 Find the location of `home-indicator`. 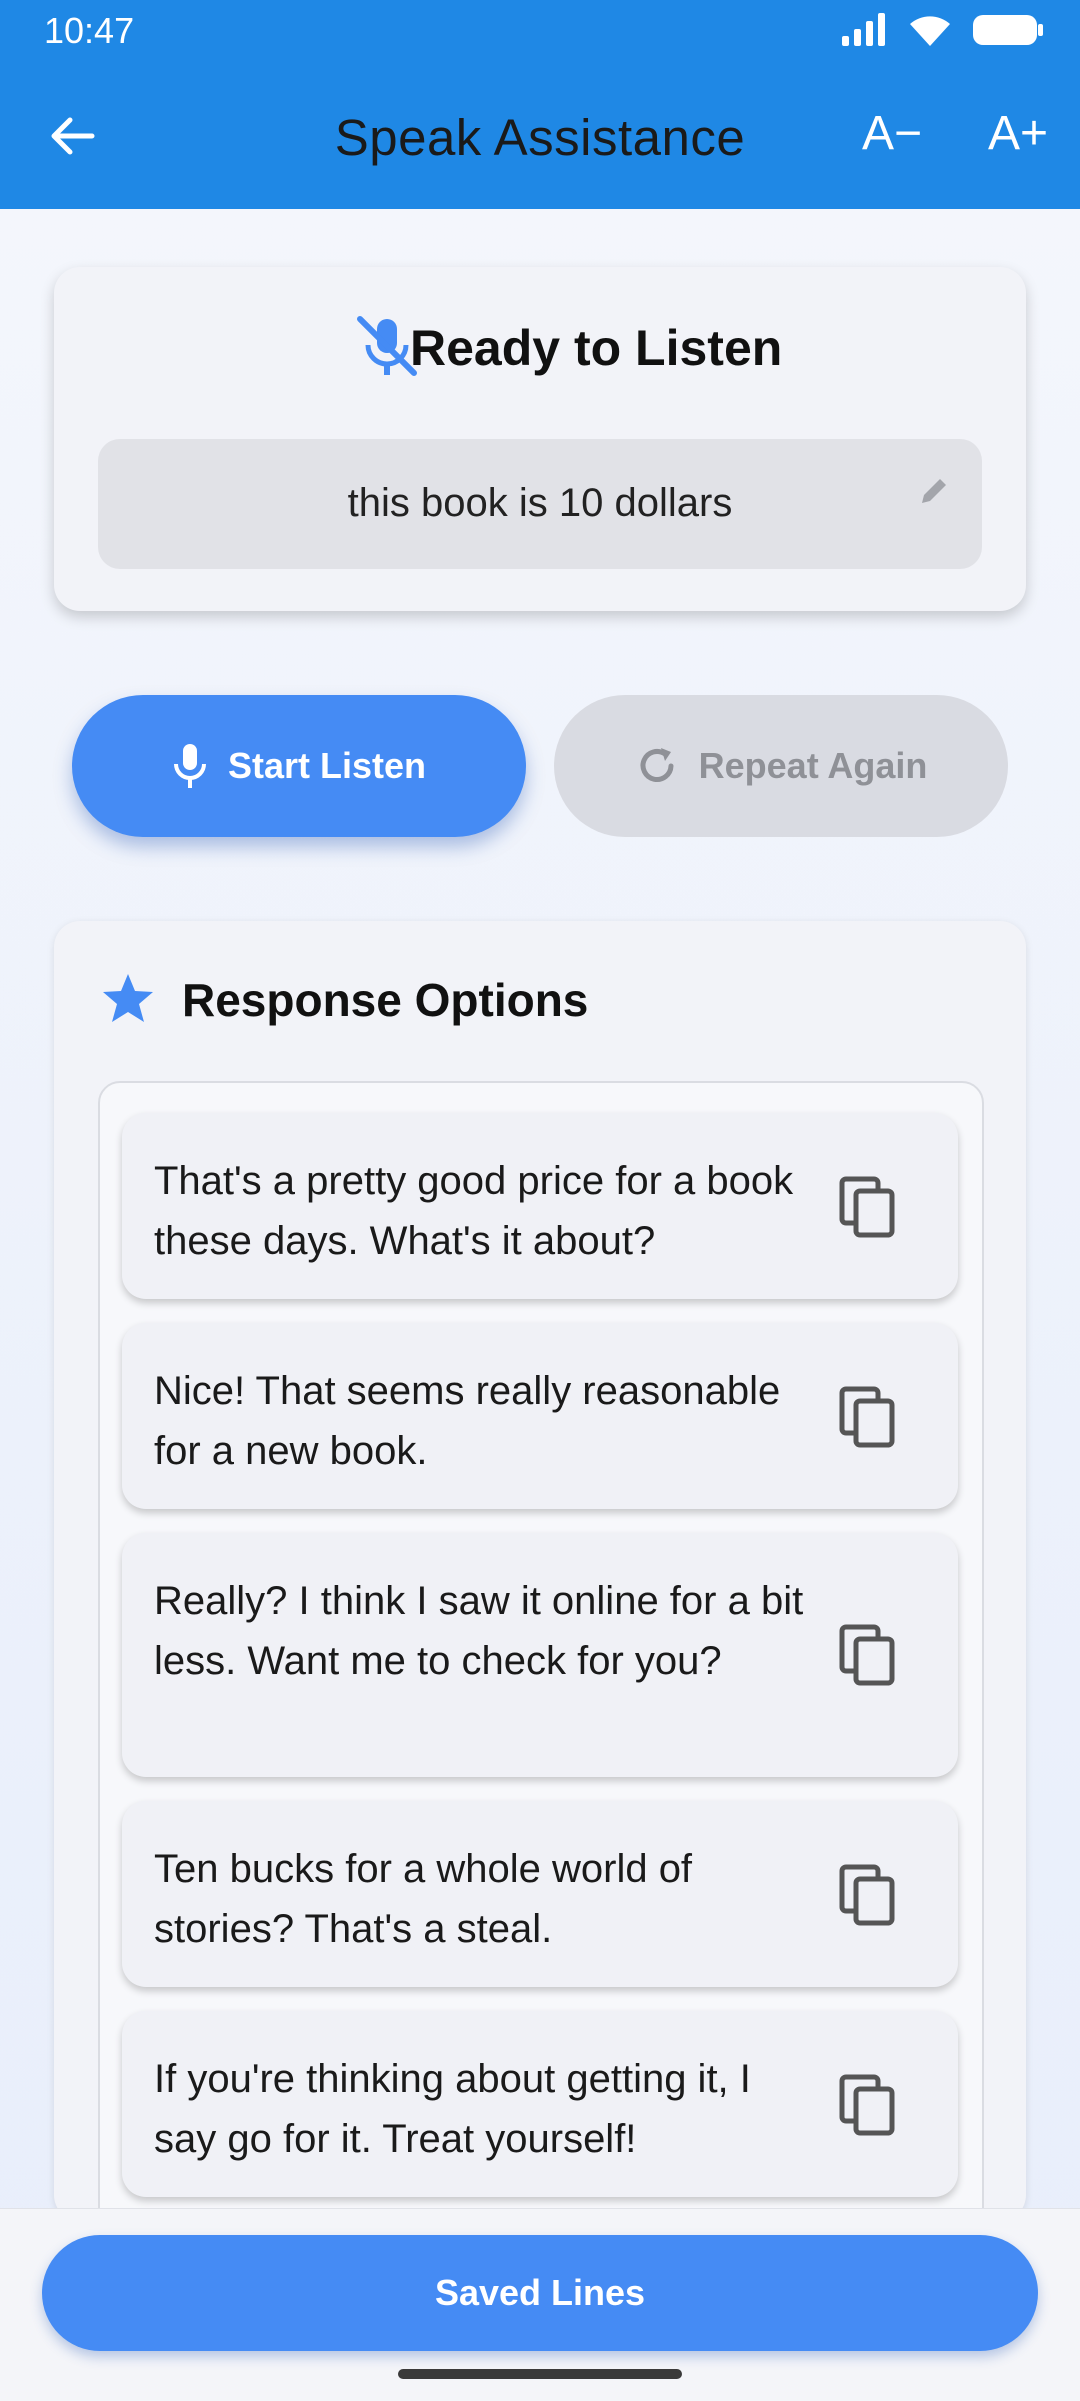

home-indicator is located at coordinates (540, 2374).